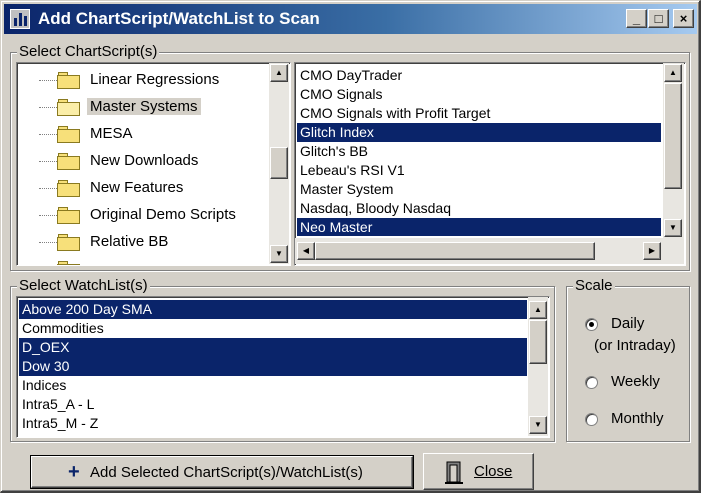  I want to click on list-item-selected: D_OEX, so click(273, 347).